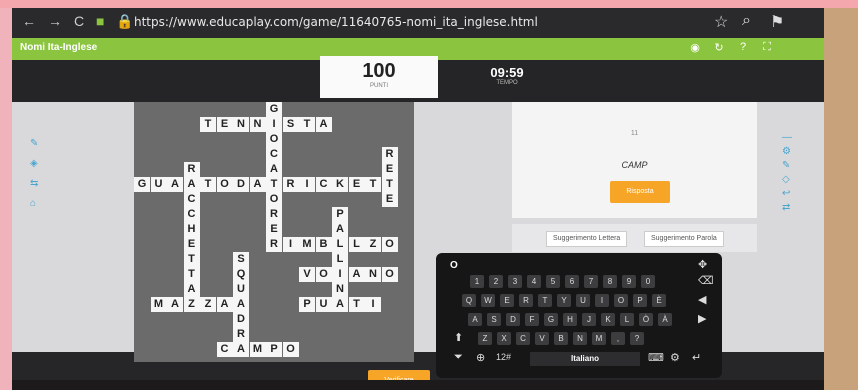 Image resolution: width=858 pixels, height=390 pixels. Describe the element at coordinates (191, 229) in the screenshot. I see `crossword-cell: H` at that location.